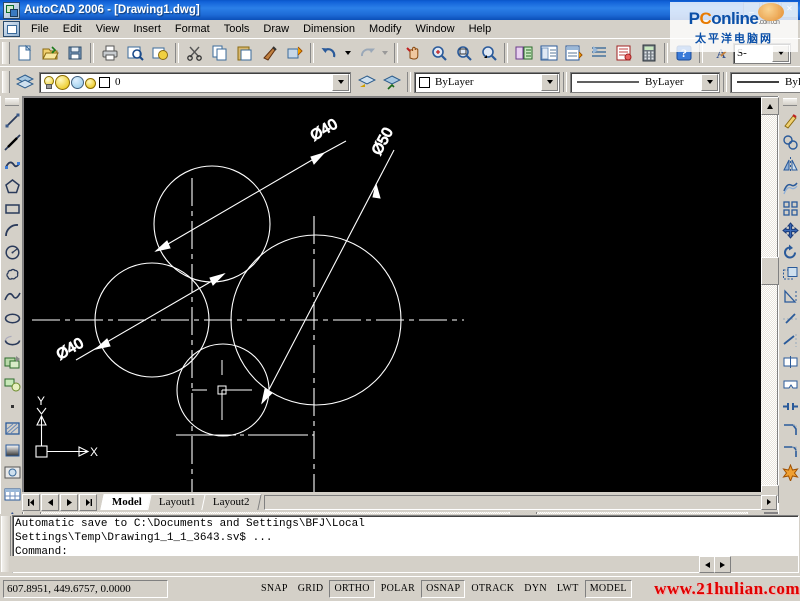 This screenshot has width=800, height=601. What do you see at coordinates (790, 406) in the screenshot?
I see `join-icon` at bounding box center [790, 406].